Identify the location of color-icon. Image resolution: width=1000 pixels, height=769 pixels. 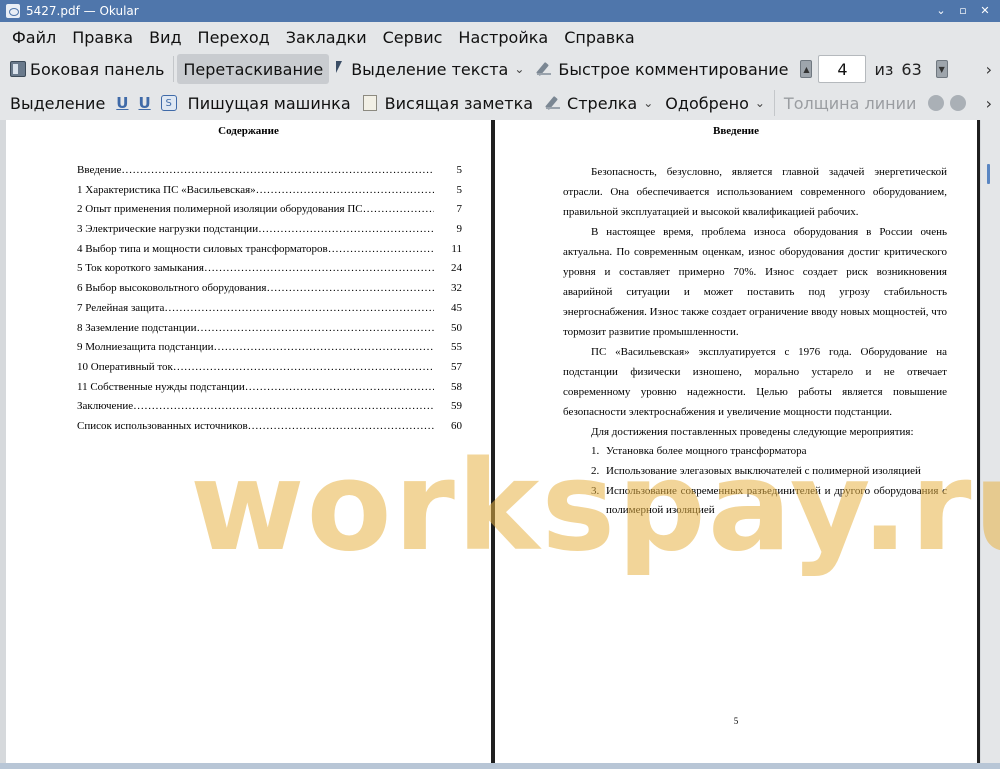
(936, 103).